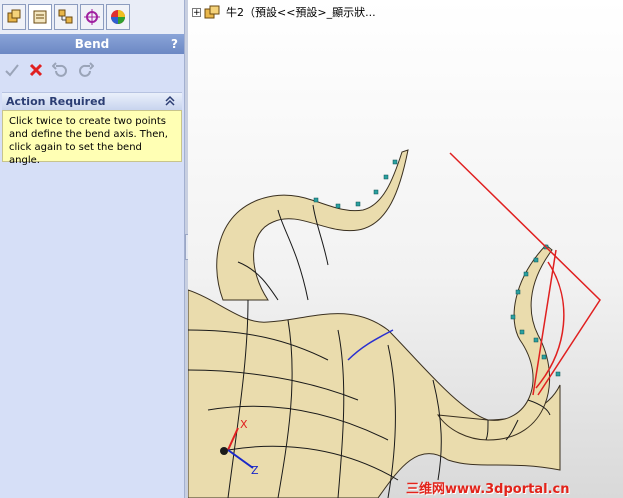 Image resolution: width=623 pixels, height=498 pixels. Describe the element at coordinates (244, 424) in the screenshot. I see `svg-text: X` at that location.